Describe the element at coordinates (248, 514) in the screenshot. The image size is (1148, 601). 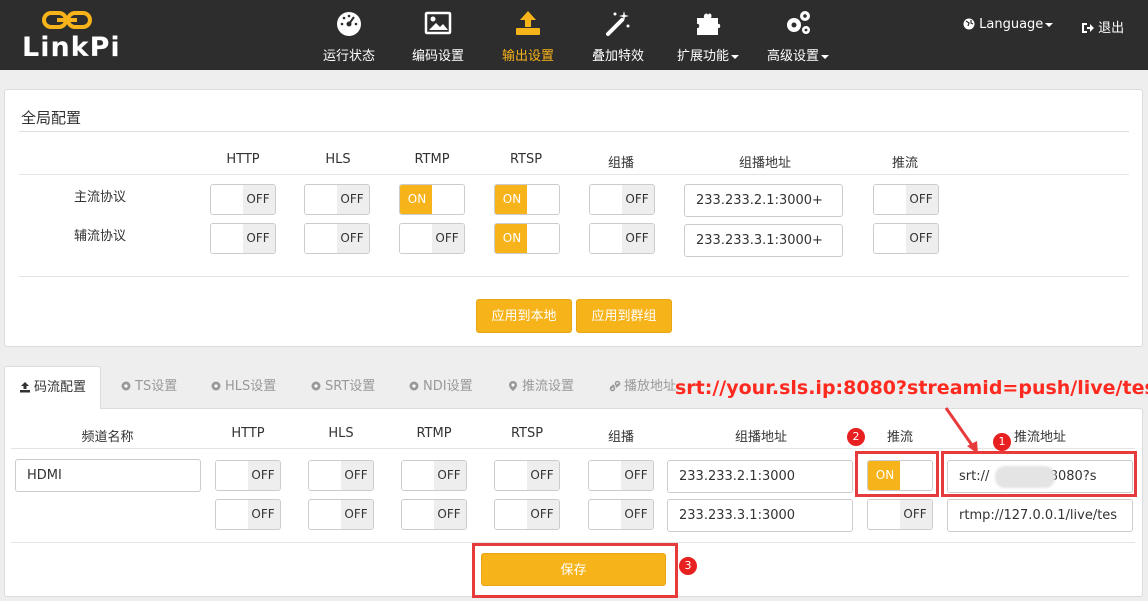
I see `ch2-http-toggle: OFF` at that location.